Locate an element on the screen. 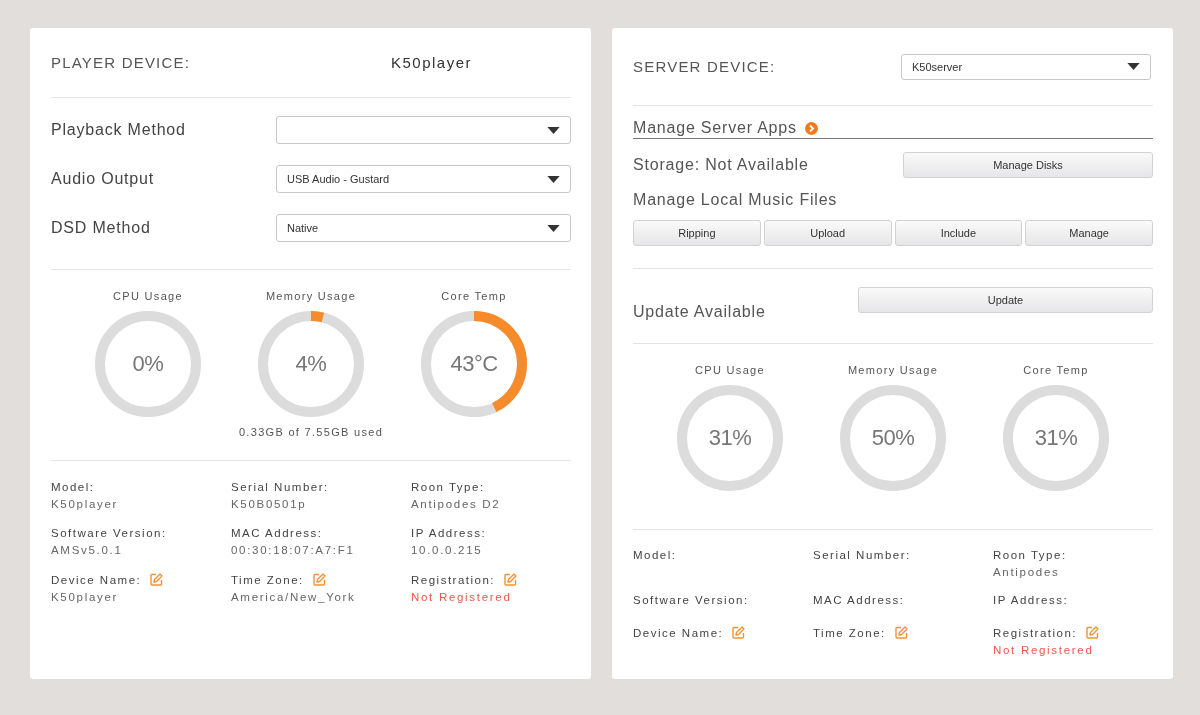  manage-disks-button: Manage Disks is located at coordinates (1028, 165).